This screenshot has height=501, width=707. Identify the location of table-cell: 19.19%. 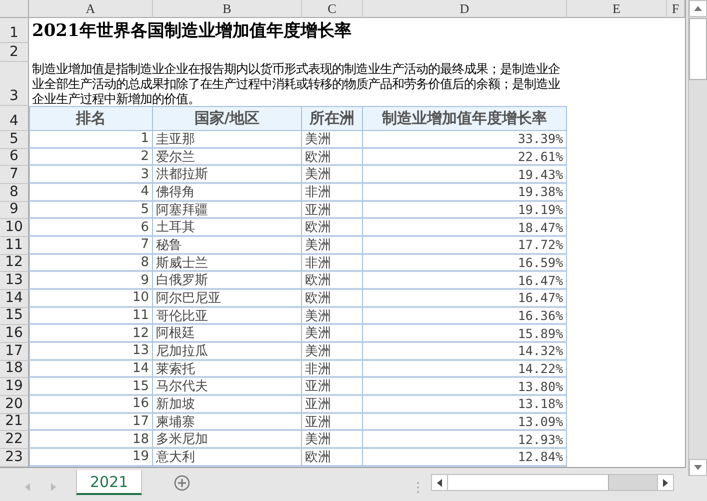
(465, 211).